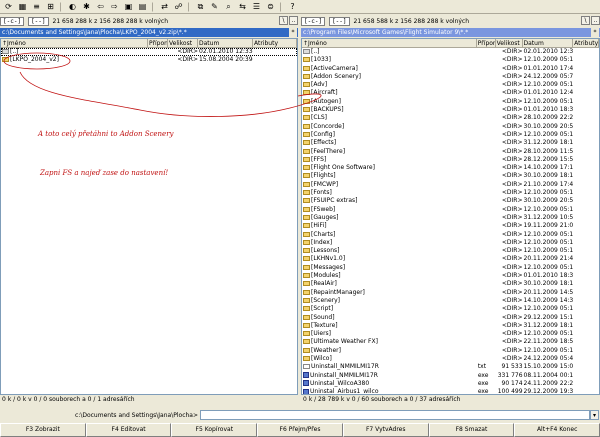 Image resolution: width=600 pixels, height=437 pixels. What do you see at coordinates (557, 430) in the screenshot?
I see `alt-f4-exit-button: Alt+F4 Konec` at bounding box center [557, 430].